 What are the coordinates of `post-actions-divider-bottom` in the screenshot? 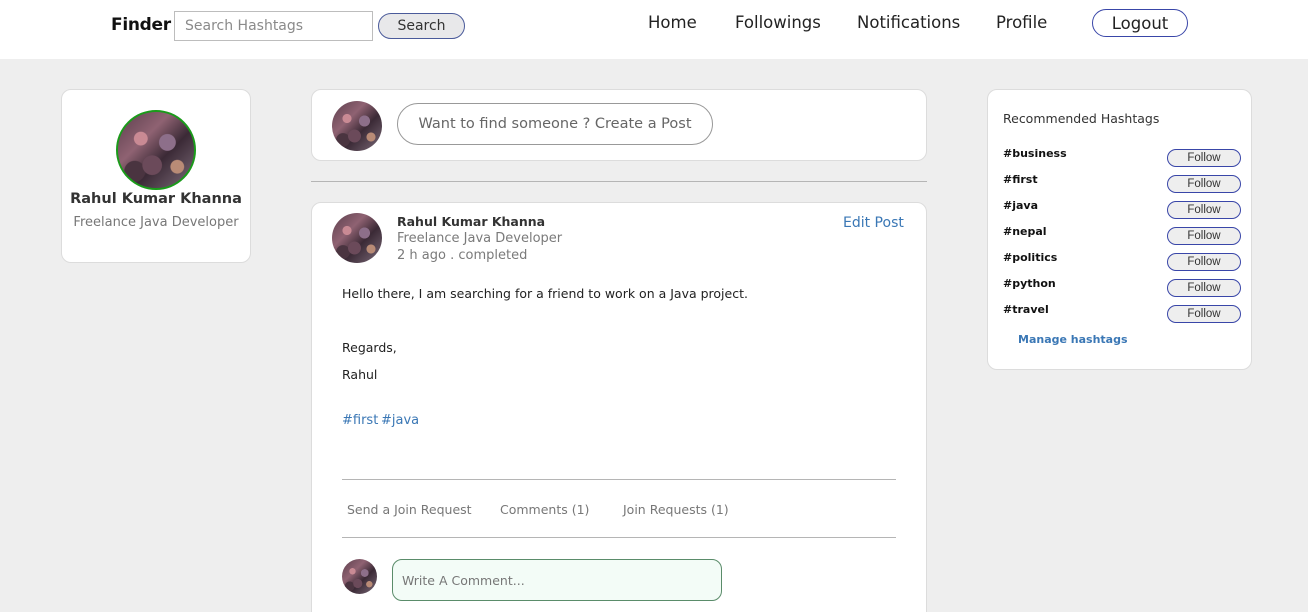 It's located at (619, 537).